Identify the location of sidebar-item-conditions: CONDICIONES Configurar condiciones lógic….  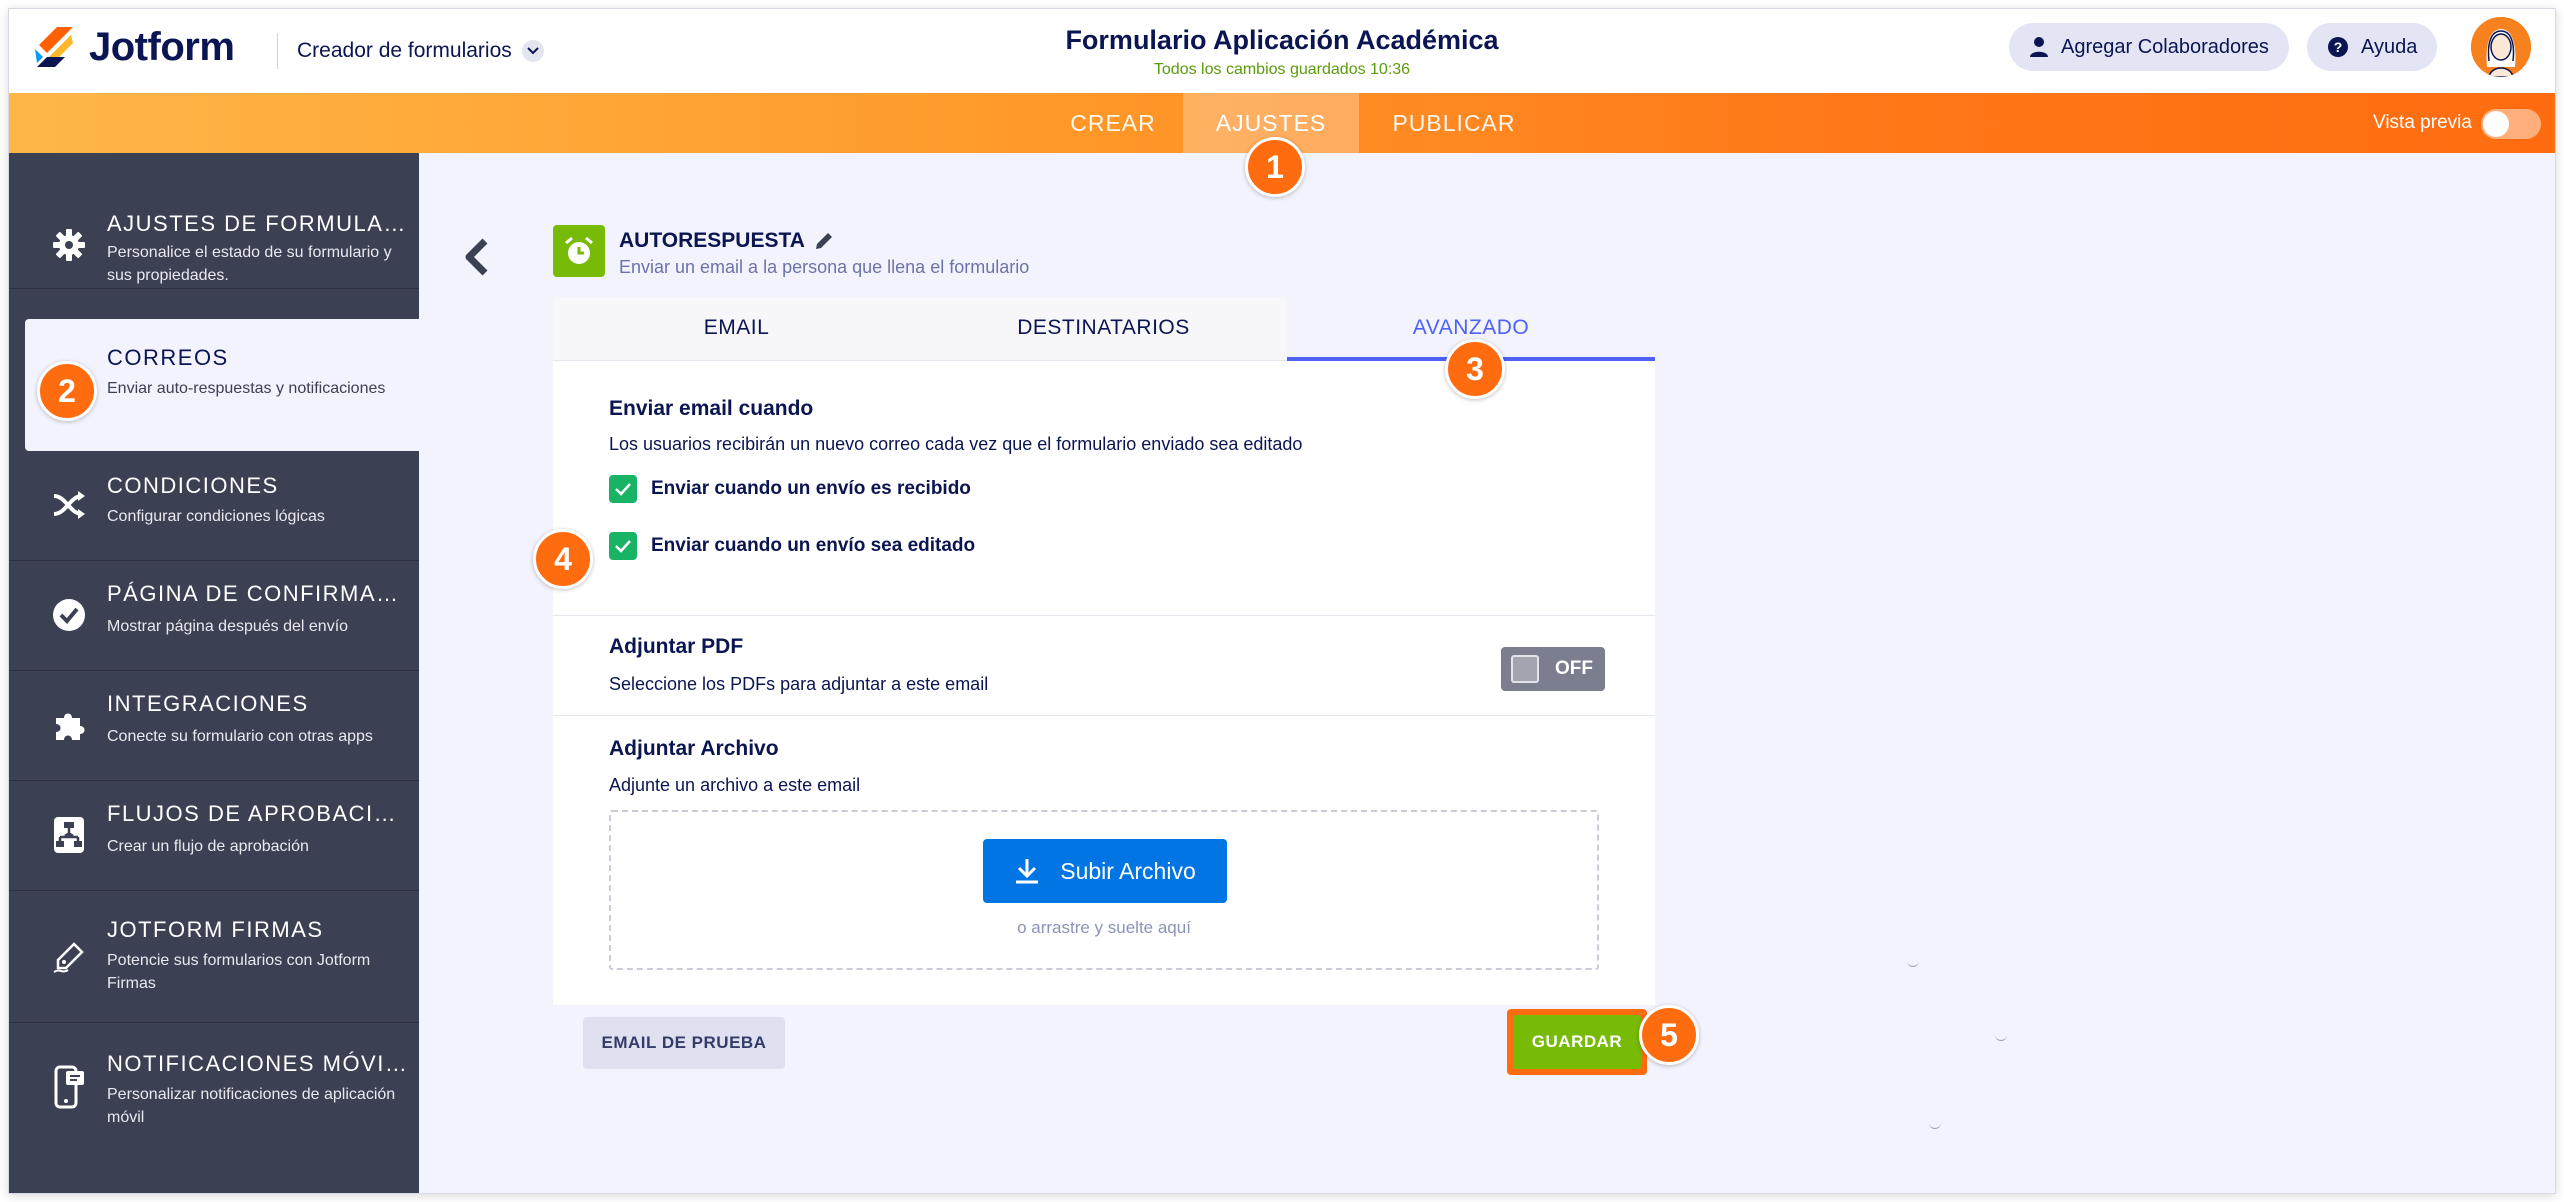
(214, 506).